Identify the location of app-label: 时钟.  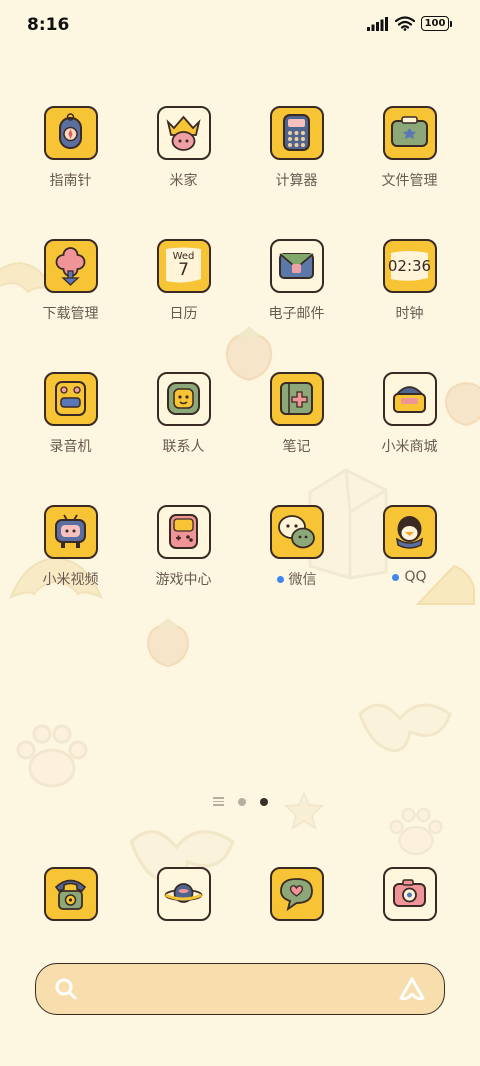
(409, 314).